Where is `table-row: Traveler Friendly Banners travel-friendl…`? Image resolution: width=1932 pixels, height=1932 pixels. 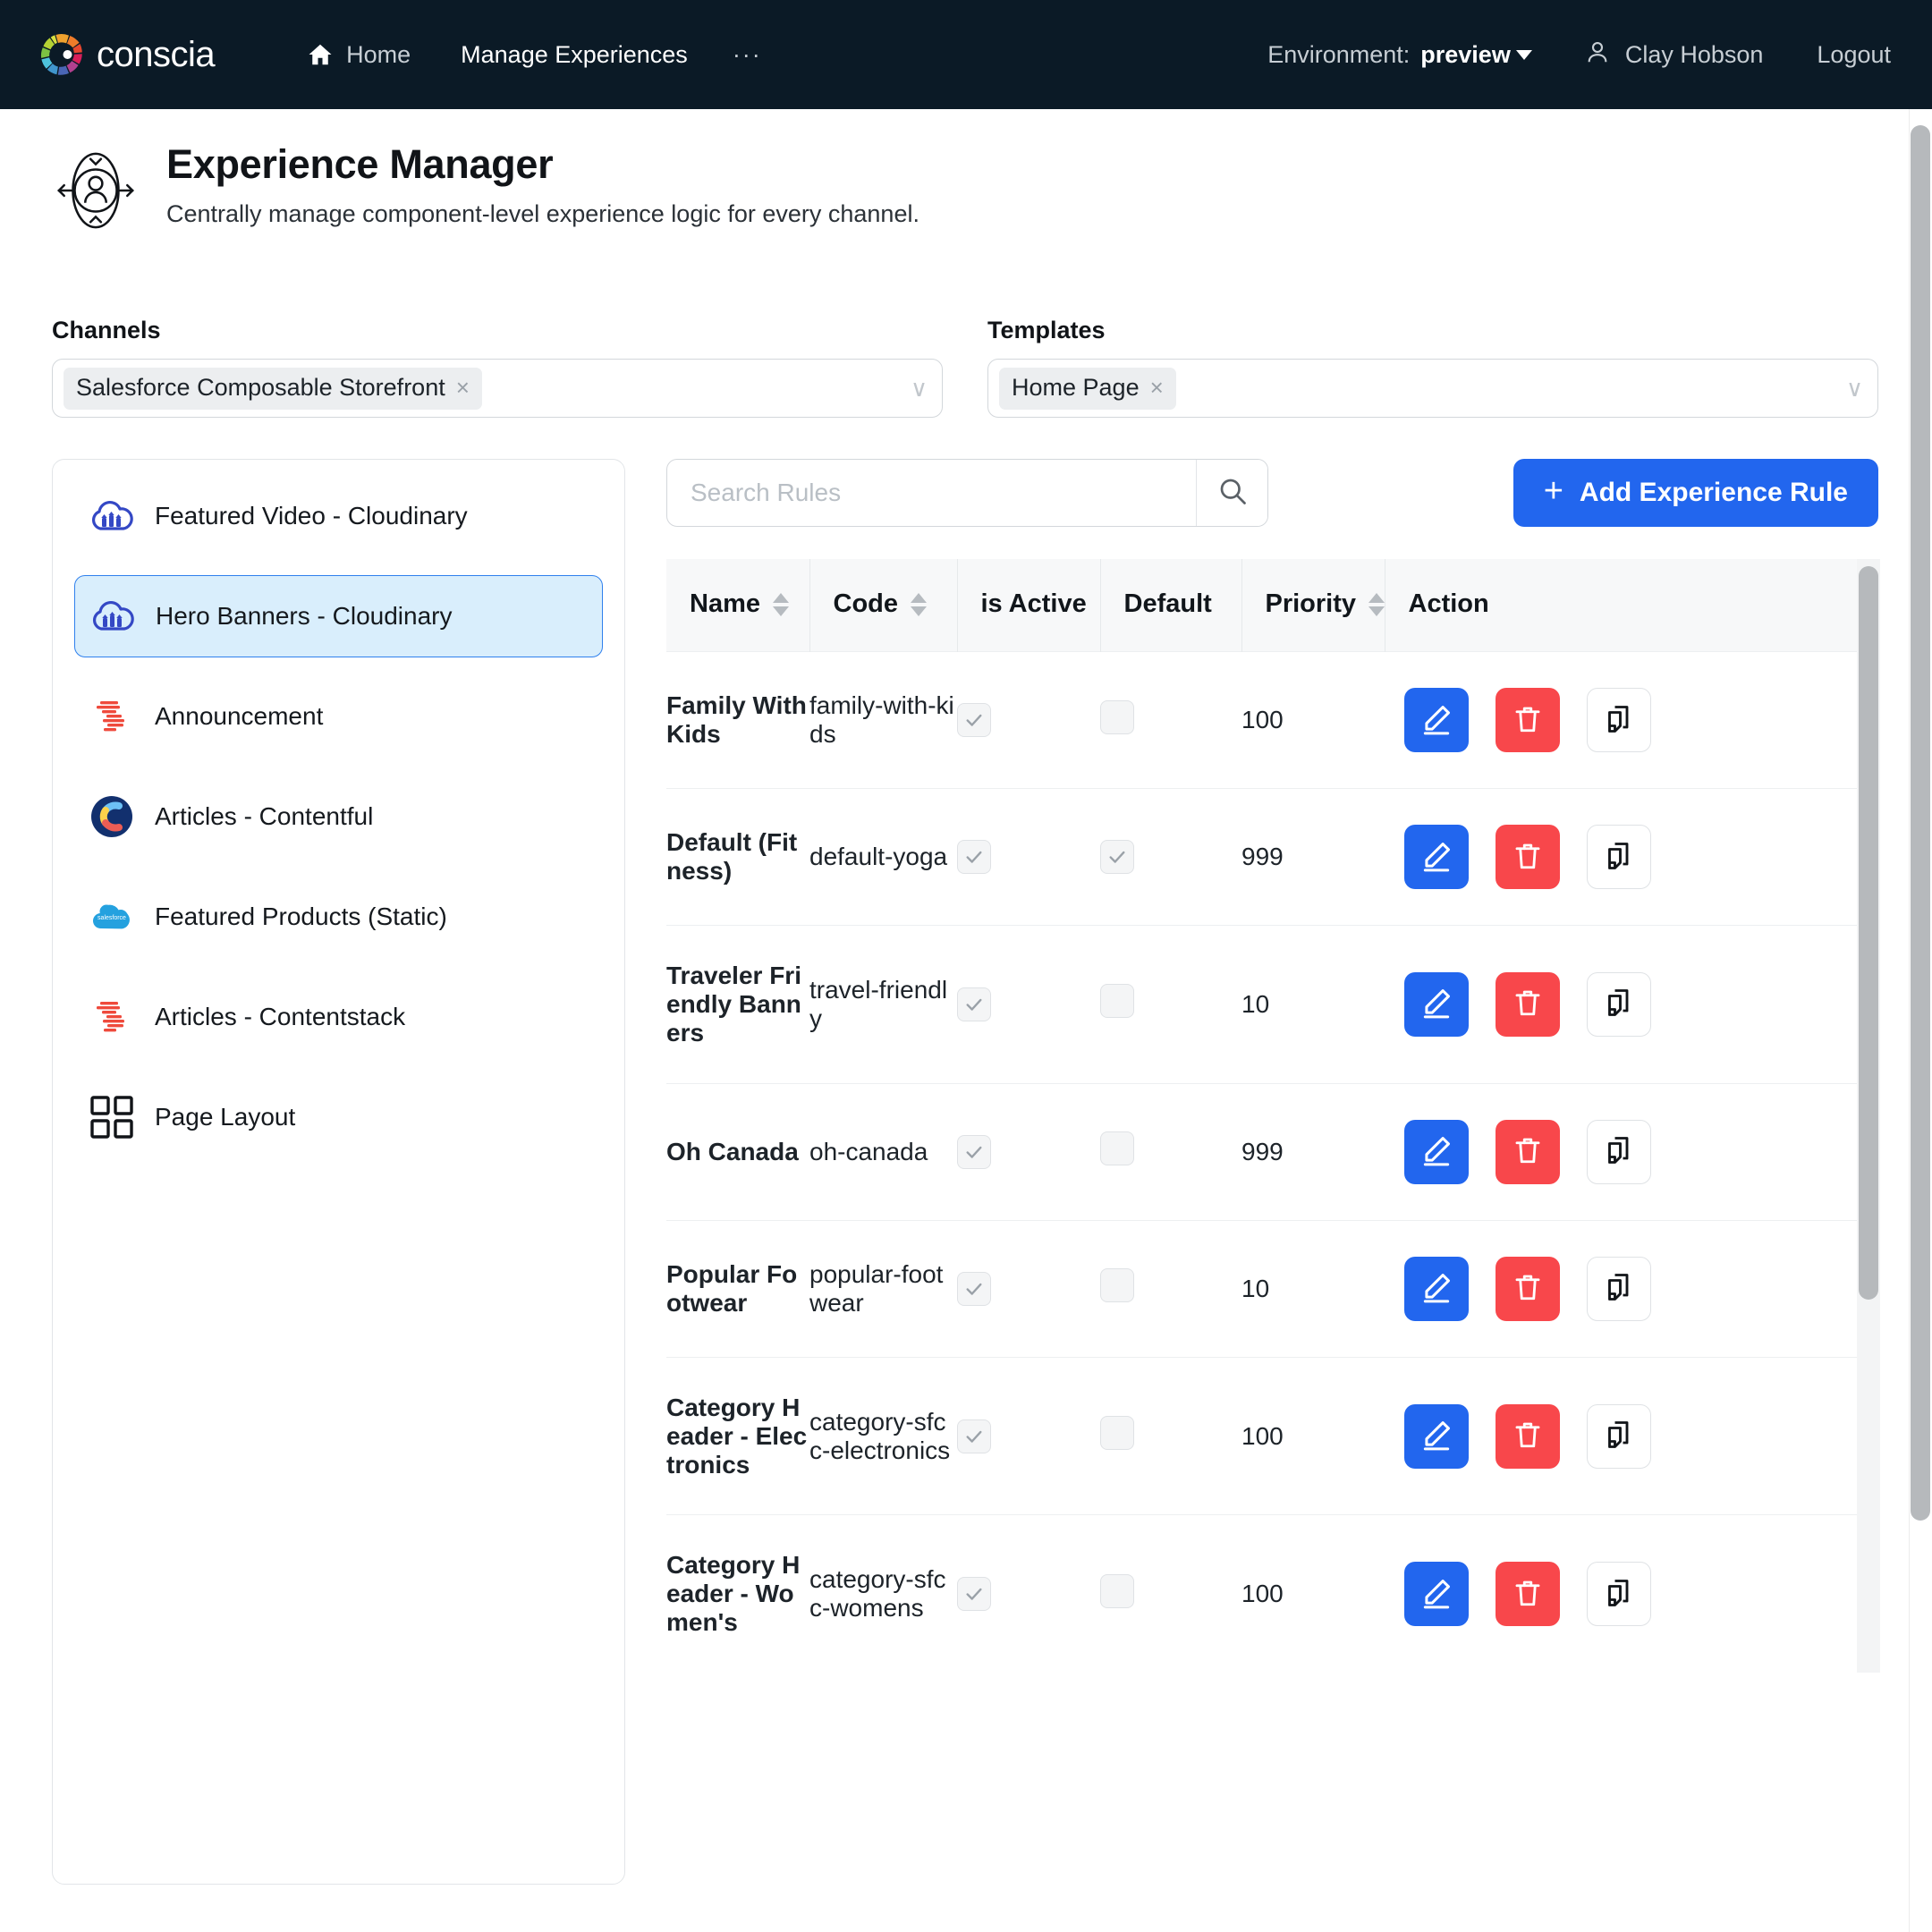
table-row: Traveler Friendly Banners travel-friendl… is located at coordinates (1272, 1004).